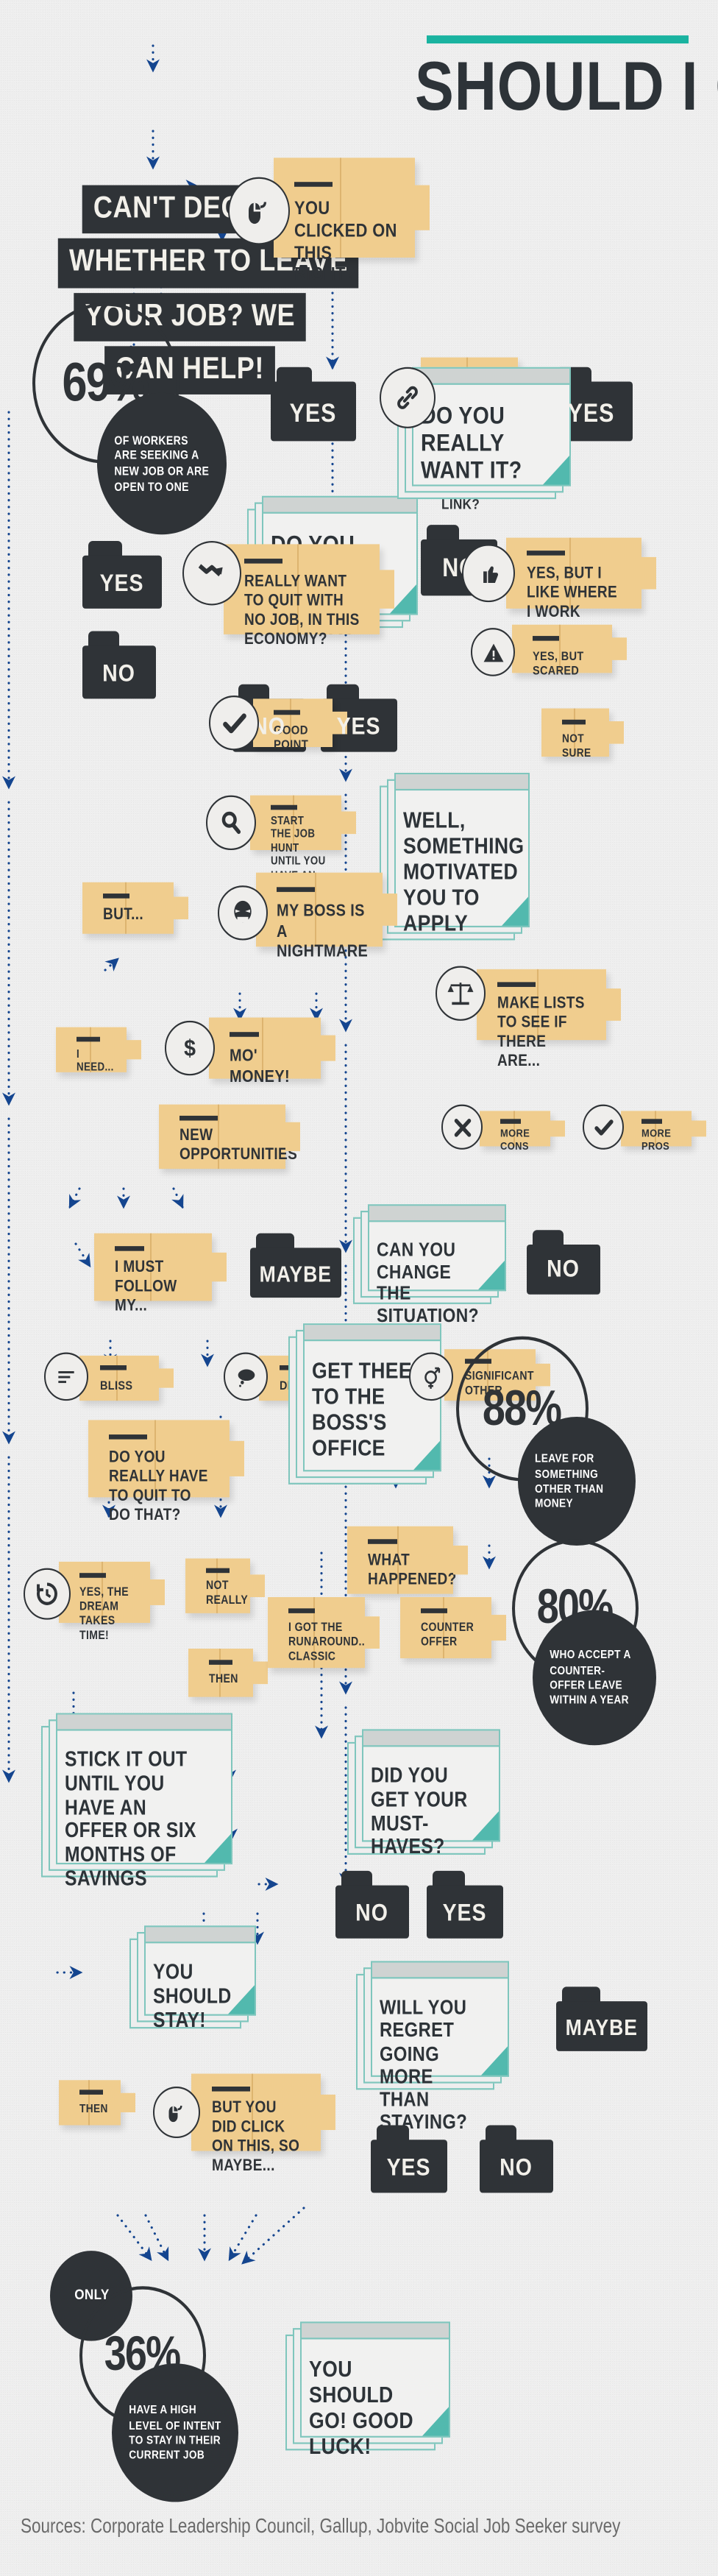 The image size is (718, 2576). I want to click on note-dream-takes-time: YES, THE DREAM TAKES TIME!, so click(112, 1601).